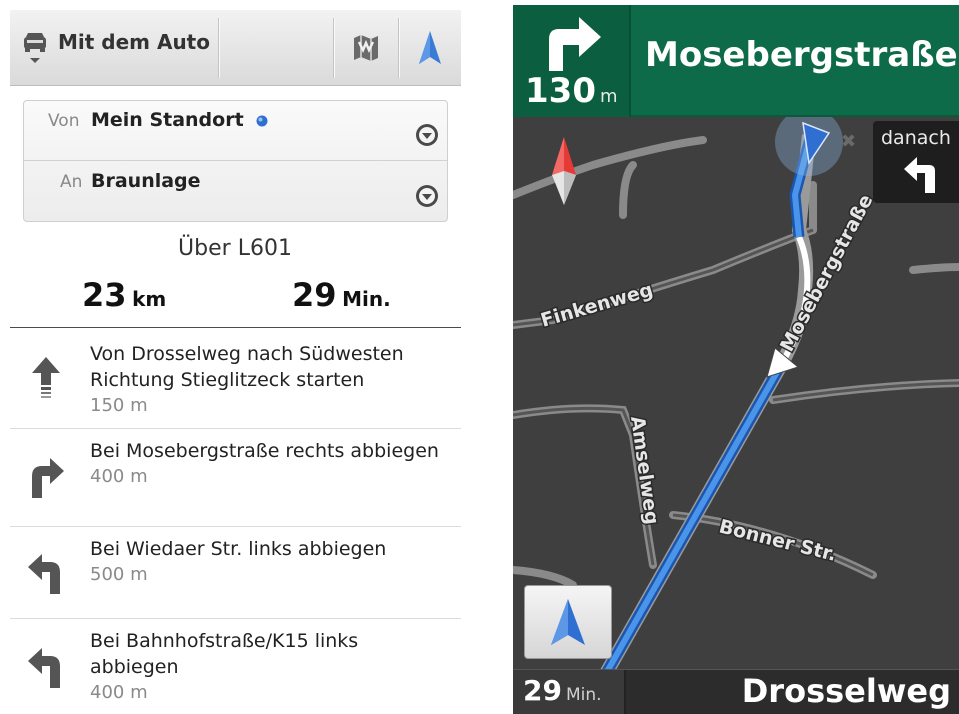  I want to click on step-instruction: Bei Bahnhofstraße/K15 links abbiegen, so click(224, 654).